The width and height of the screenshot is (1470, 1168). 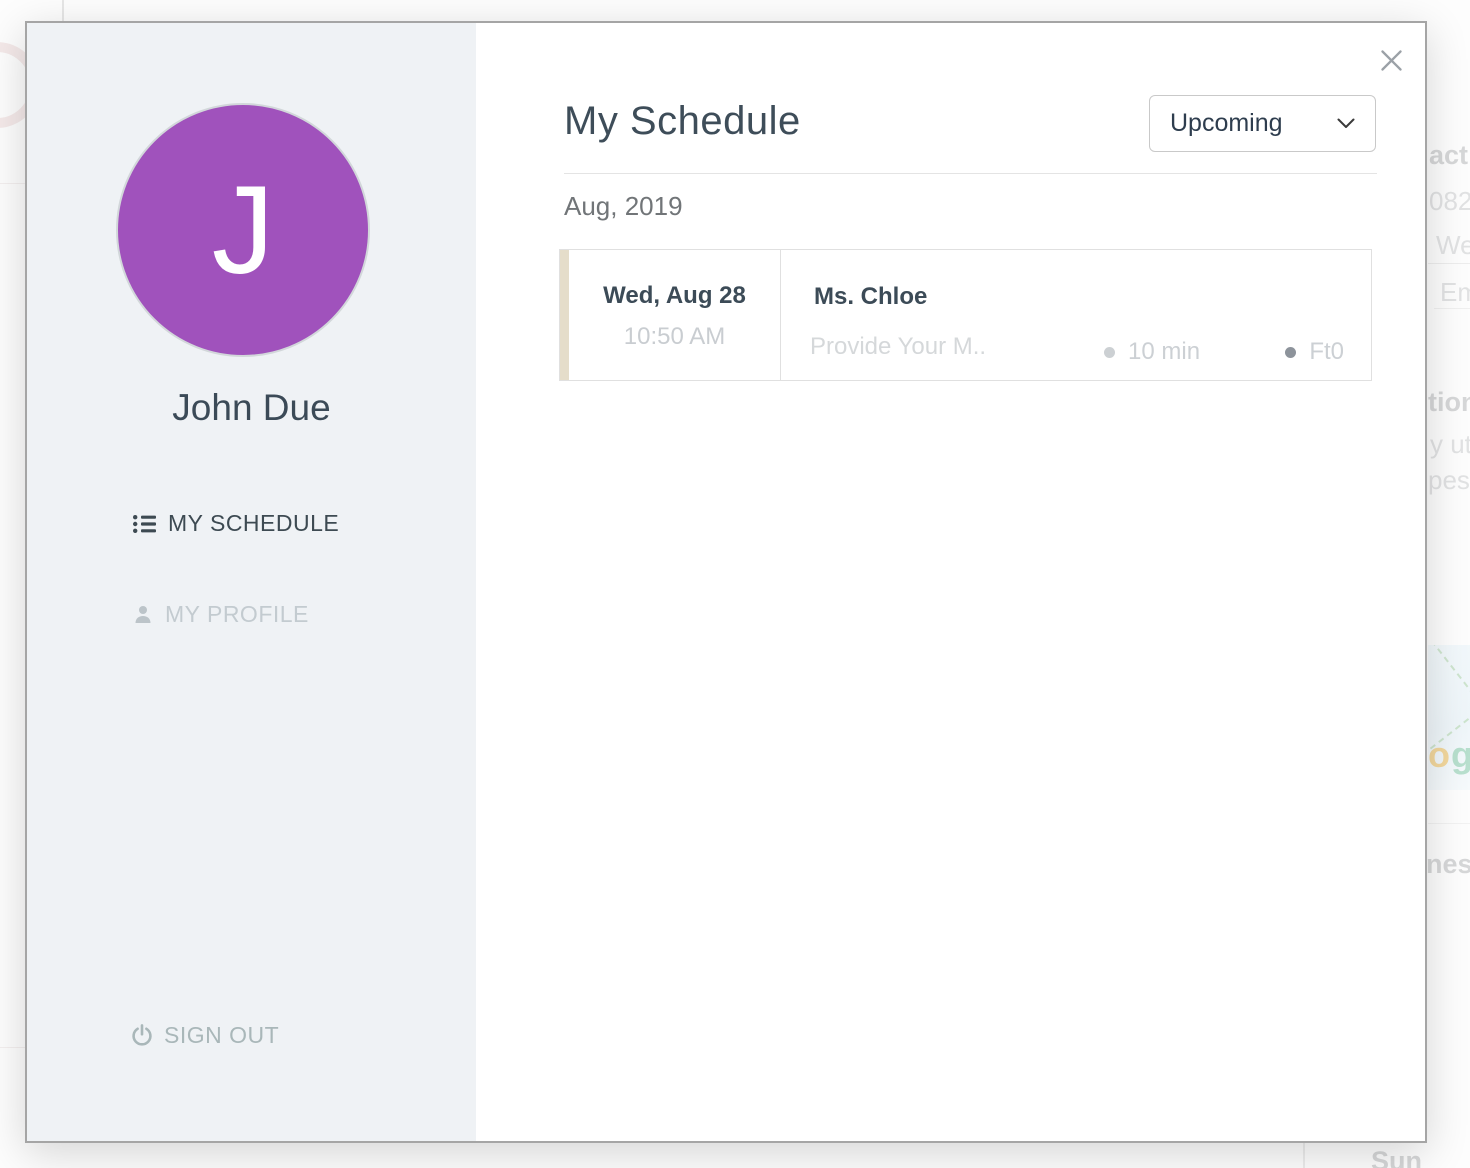 What do you see at coordinates (1396, 1157) in the screenshot?
I see `bg-text-fragment: Sun` at bounding box center [1396, 1157].